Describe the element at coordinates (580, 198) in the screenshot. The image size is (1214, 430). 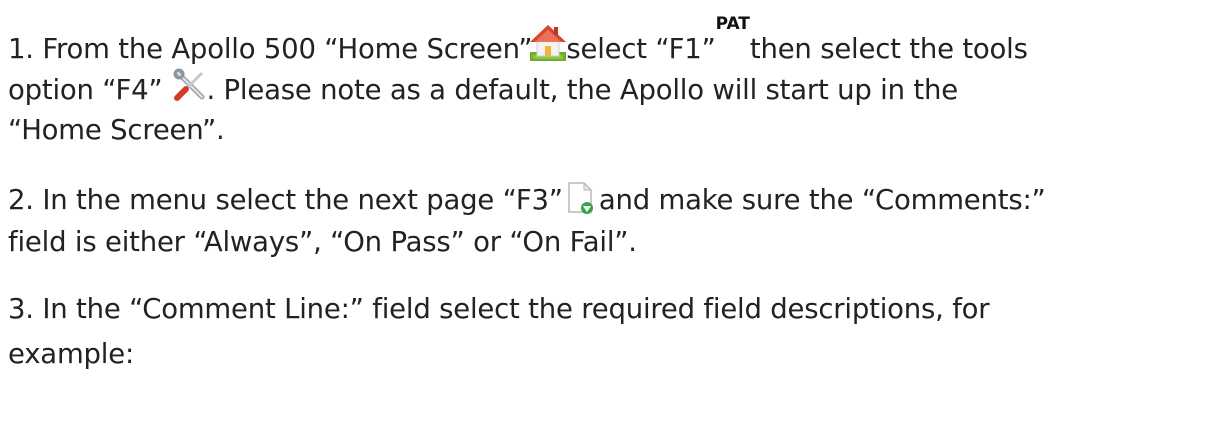
I see `next-page-icon` at that location.